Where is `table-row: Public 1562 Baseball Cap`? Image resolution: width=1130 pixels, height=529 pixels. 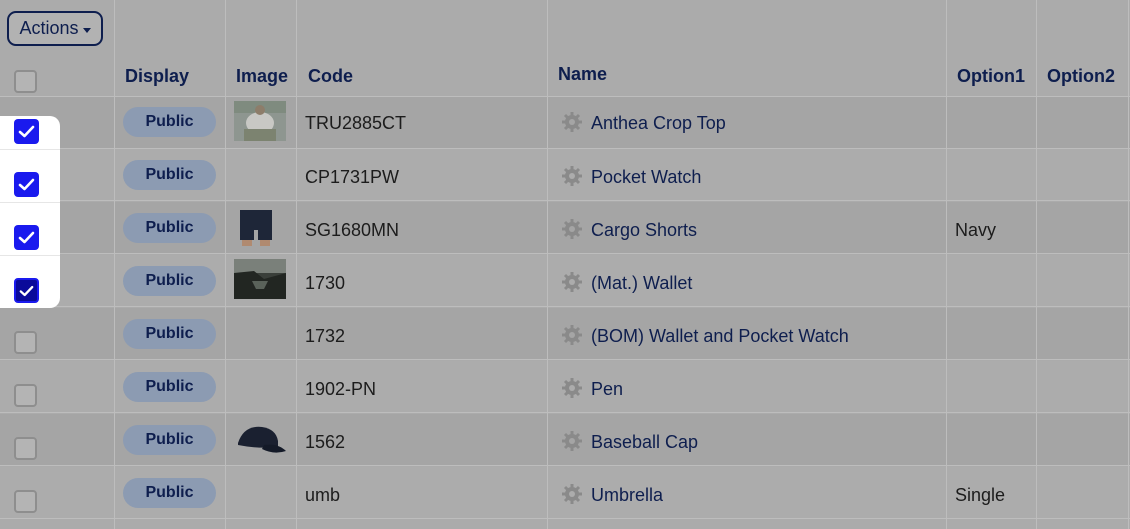
table-row: Public 1562 Baseball Cap is located at coordinates (565, 440).